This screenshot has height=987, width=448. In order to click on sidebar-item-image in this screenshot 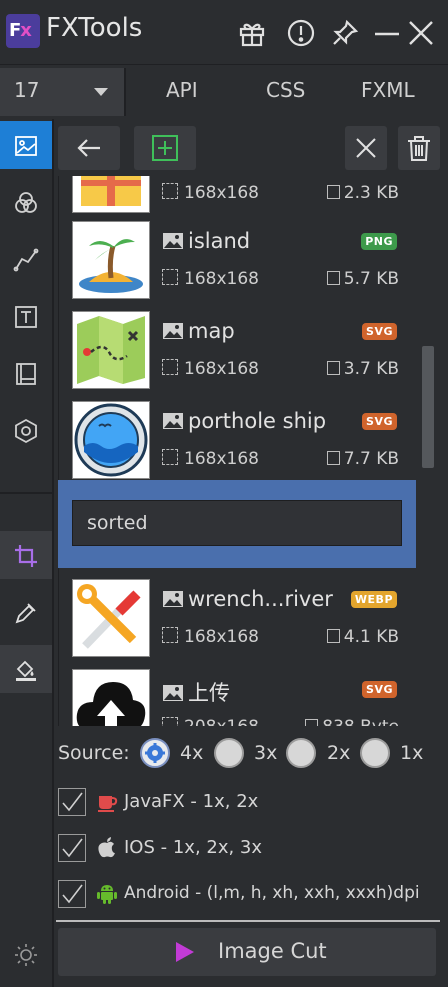, I will do `click(26, 145)`.